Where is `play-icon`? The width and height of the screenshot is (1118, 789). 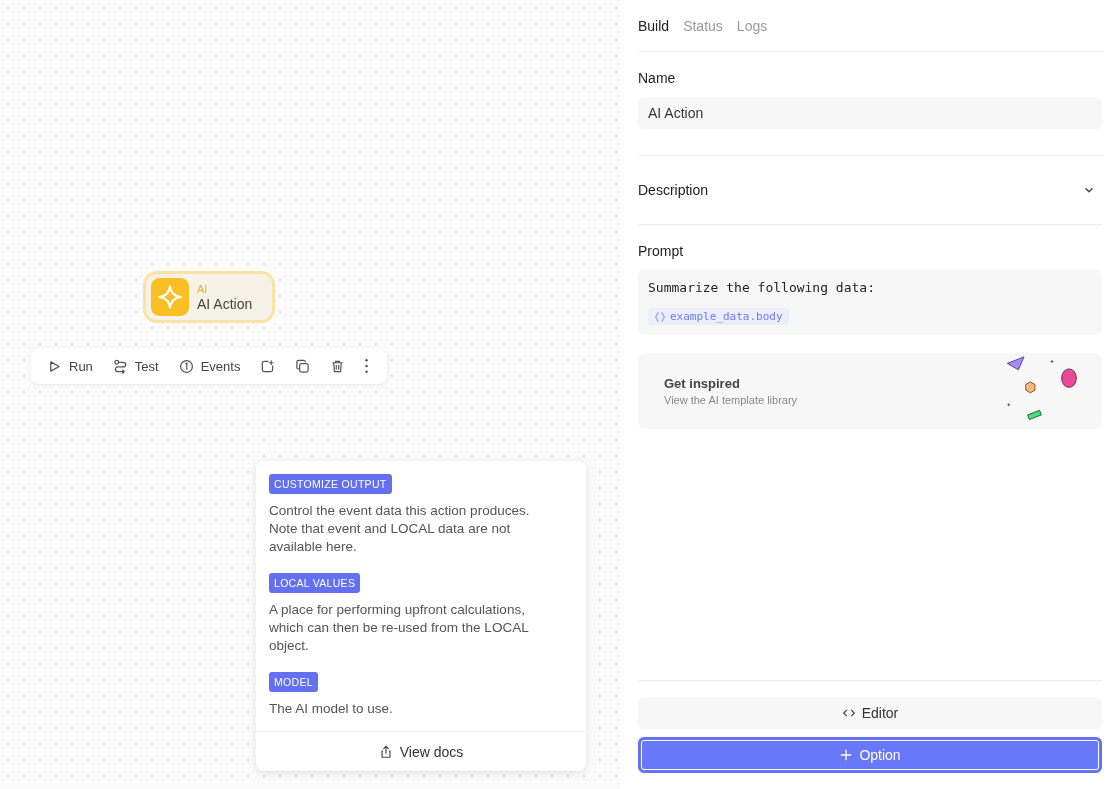
play-icon is located at coordinates (54, 366).